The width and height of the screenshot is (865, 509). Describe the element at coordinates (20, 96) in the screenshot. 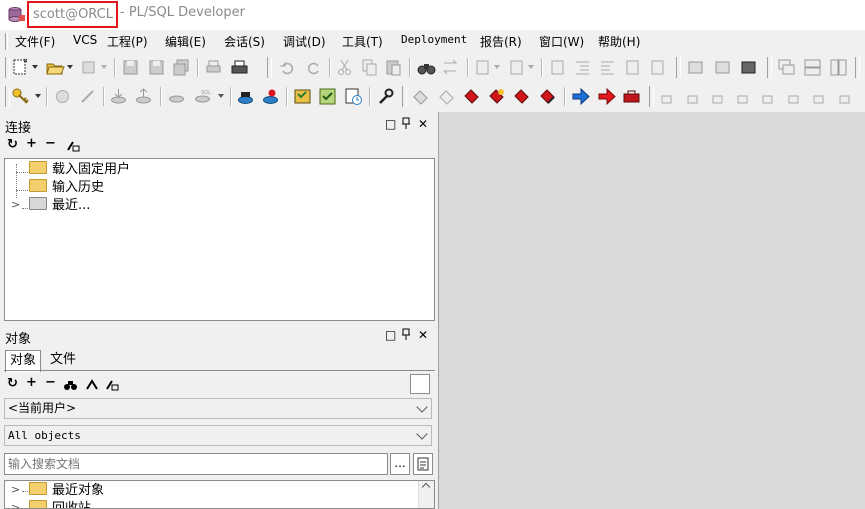

I see `logon-key-icon` at that location.